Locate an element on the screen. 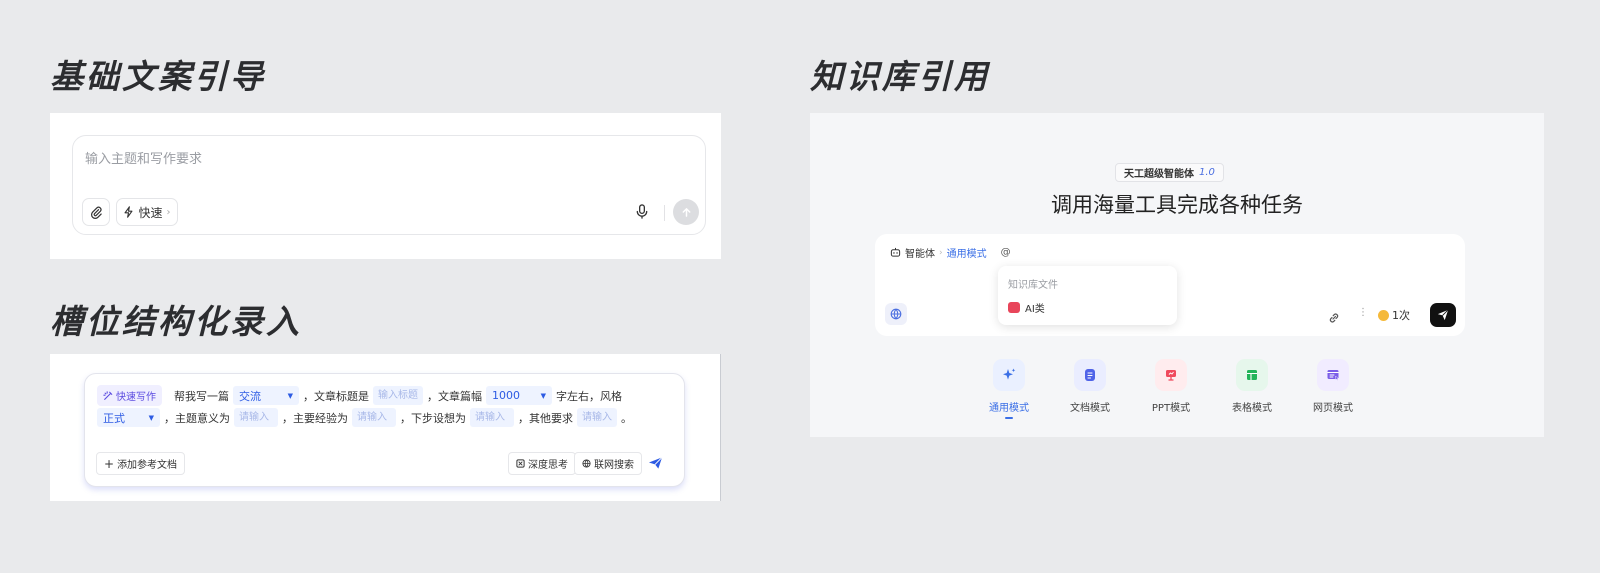  link-icon is located at coordinates (1334, 318).